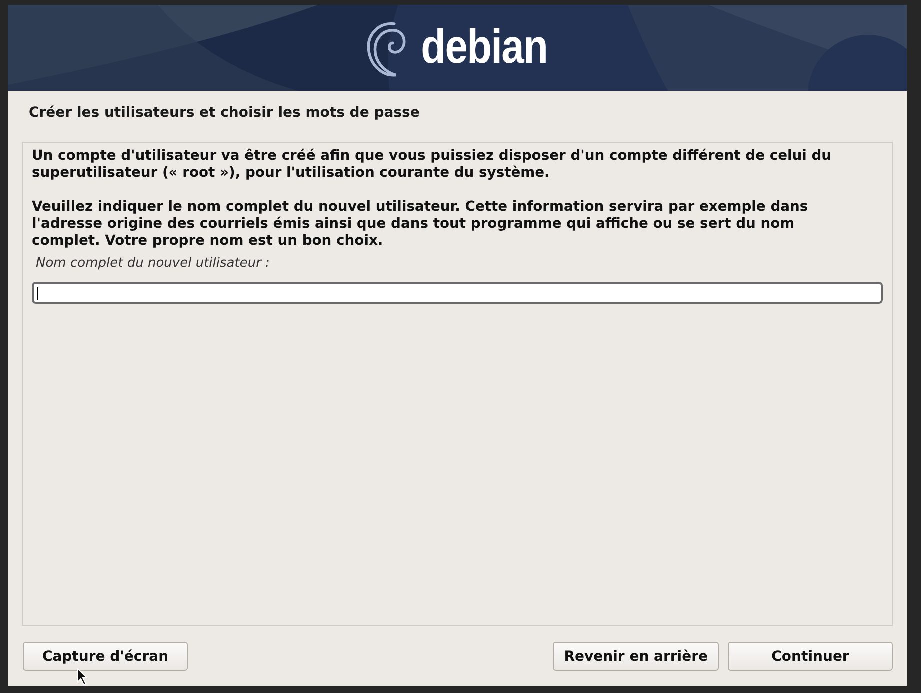 The height and width of the screenshot is (693, 921). Describe the element at coordinates (83, 677) in the screenshot. I see `mouse-pointer-icon` at that location.